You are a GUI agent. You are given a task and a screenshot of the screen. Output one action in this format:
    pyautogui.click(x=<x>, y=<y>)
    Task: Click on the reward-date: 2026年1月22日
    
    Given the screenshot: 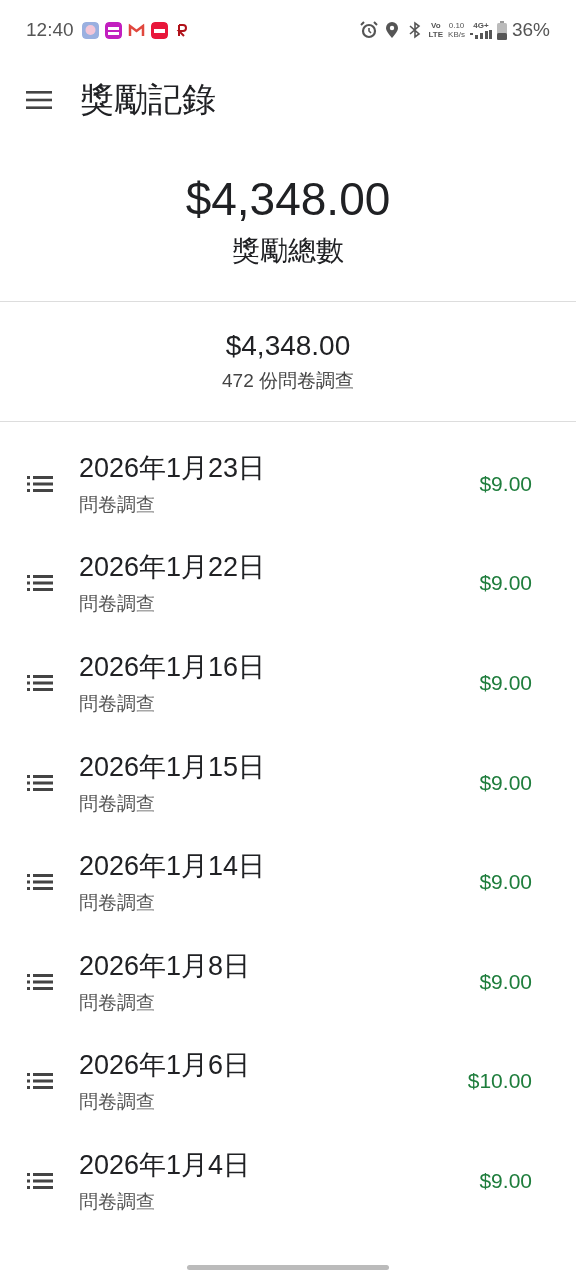 What is the action you would take?
    pyautogui.click(x=172, y=568)
    